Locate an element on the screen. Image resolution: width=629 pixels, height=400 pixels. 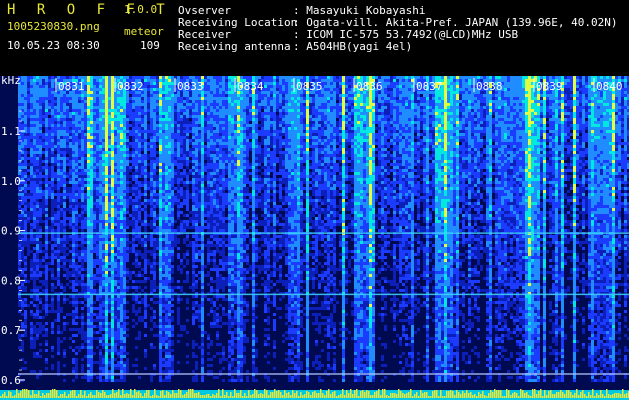
date-time: 10.05.23 08:30 is located at coordinates (53, 45).